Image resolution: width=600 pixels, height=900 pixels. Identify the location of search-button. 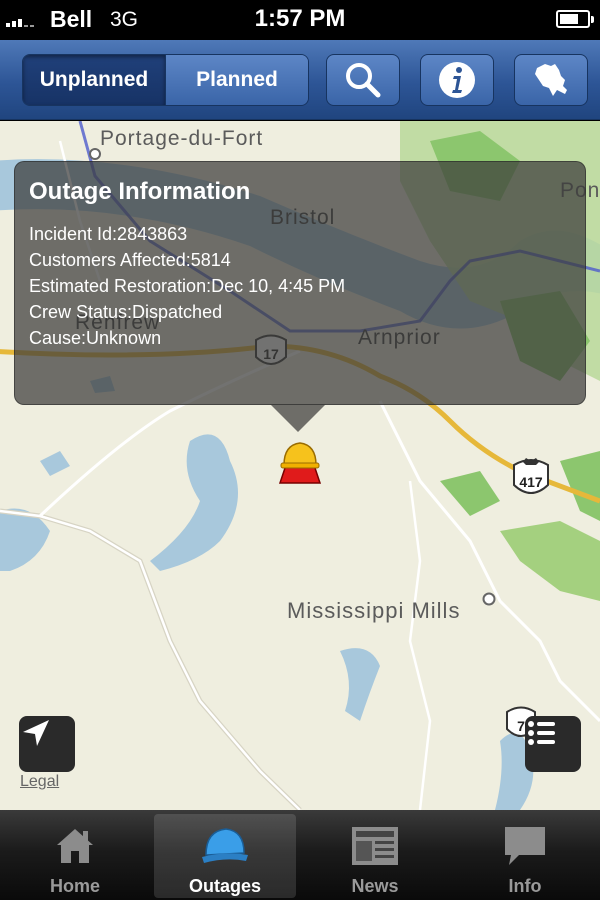
(363, 80).